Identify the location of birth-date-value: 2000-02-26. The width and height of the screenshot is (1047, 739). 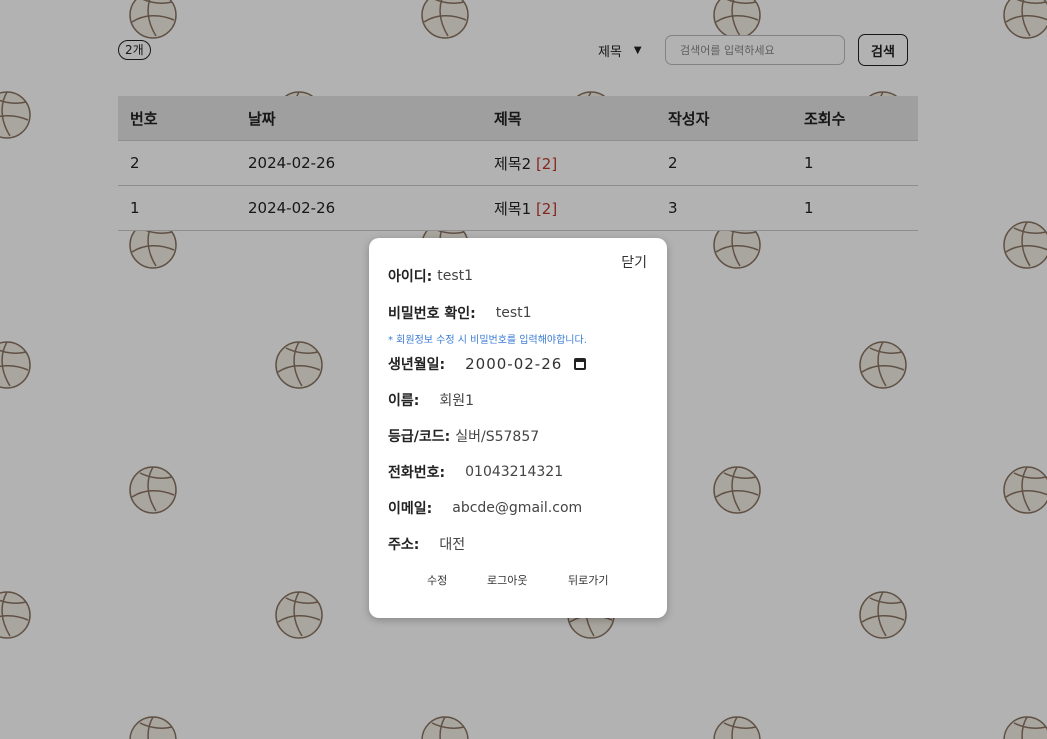
(514, 364).